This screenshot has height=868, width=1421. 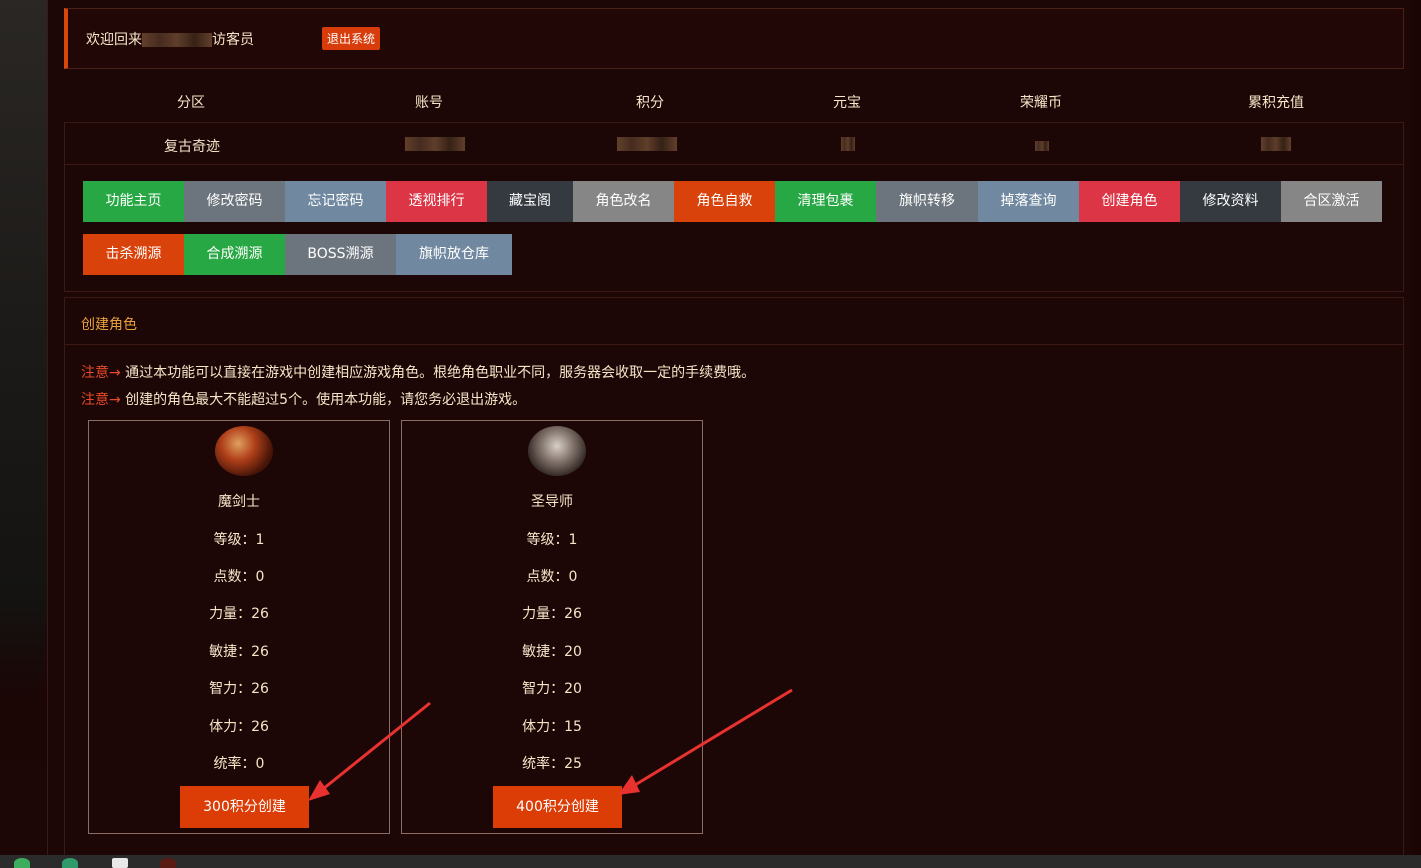 What do you see at coordinates (550, 744) in the screenshot?
I see `annotation-arrows` at bounding box center [550, 744].